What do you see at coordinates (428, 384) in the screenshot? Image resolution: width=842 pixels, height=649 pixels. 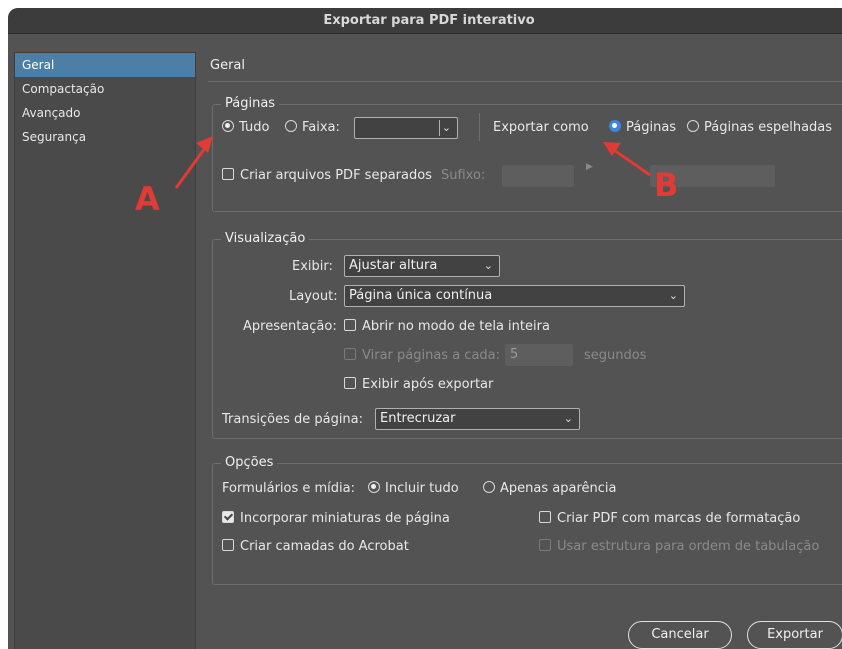 I see `view-after-export-label: Exibir após exportar` at bounding box center [428, 384].